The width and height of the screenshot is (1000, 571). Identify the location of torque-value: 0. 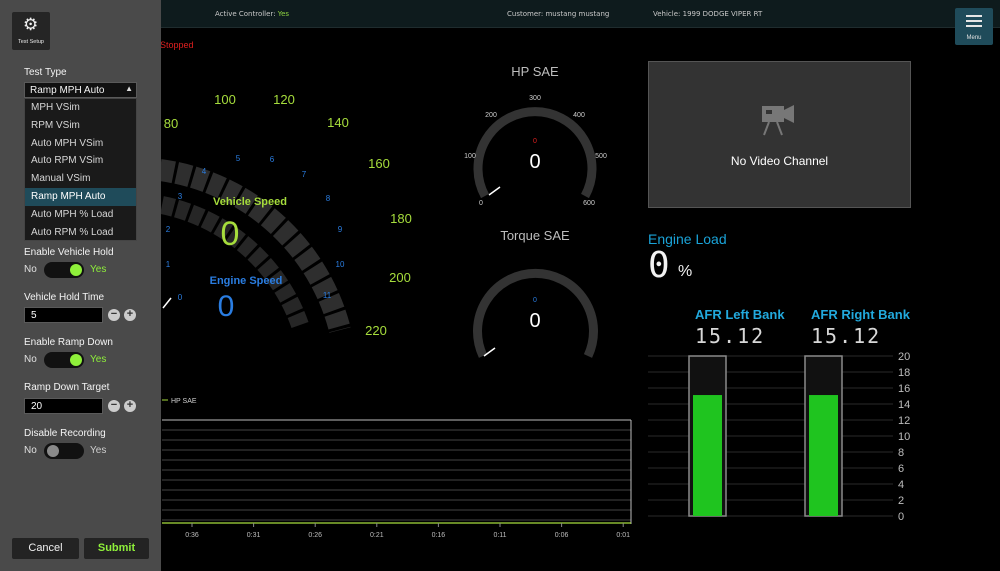
(534, 321).